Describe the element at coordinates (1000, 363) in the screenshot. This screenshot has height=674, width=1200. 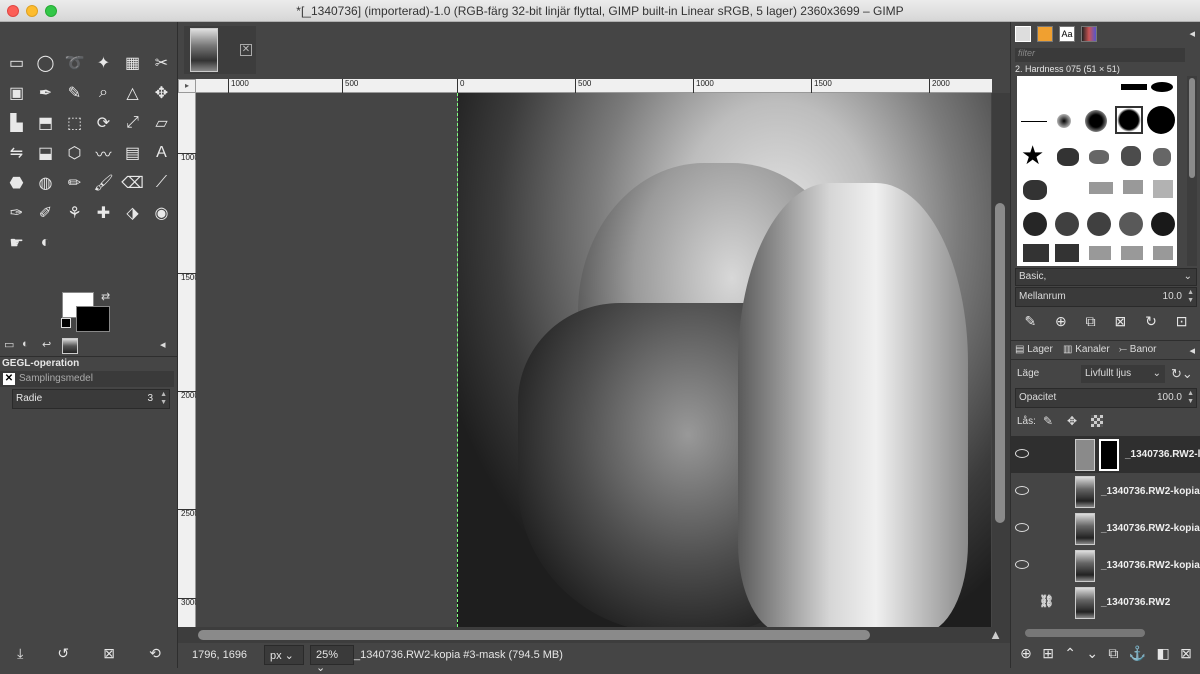
I see `vertical-scroll-thumb` at that location.